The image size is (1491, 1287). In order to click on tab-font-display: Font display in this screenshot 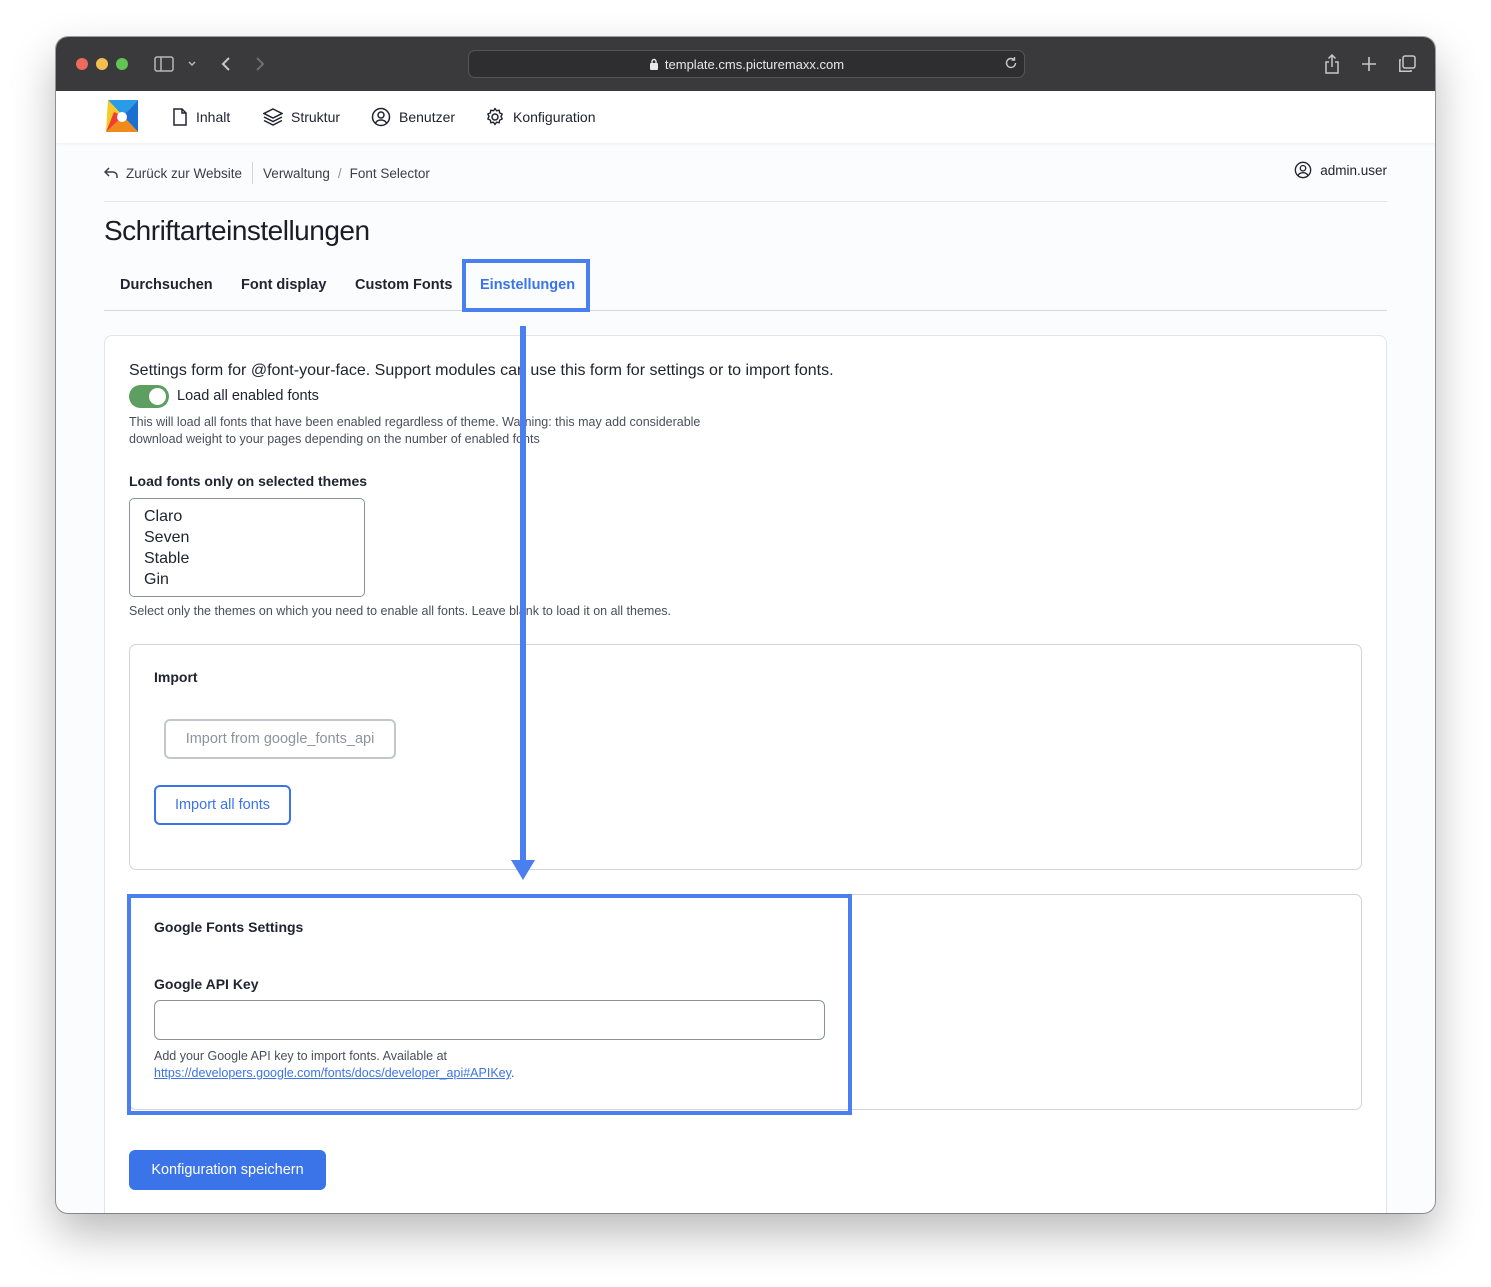, I will do `click(283, 285)`.